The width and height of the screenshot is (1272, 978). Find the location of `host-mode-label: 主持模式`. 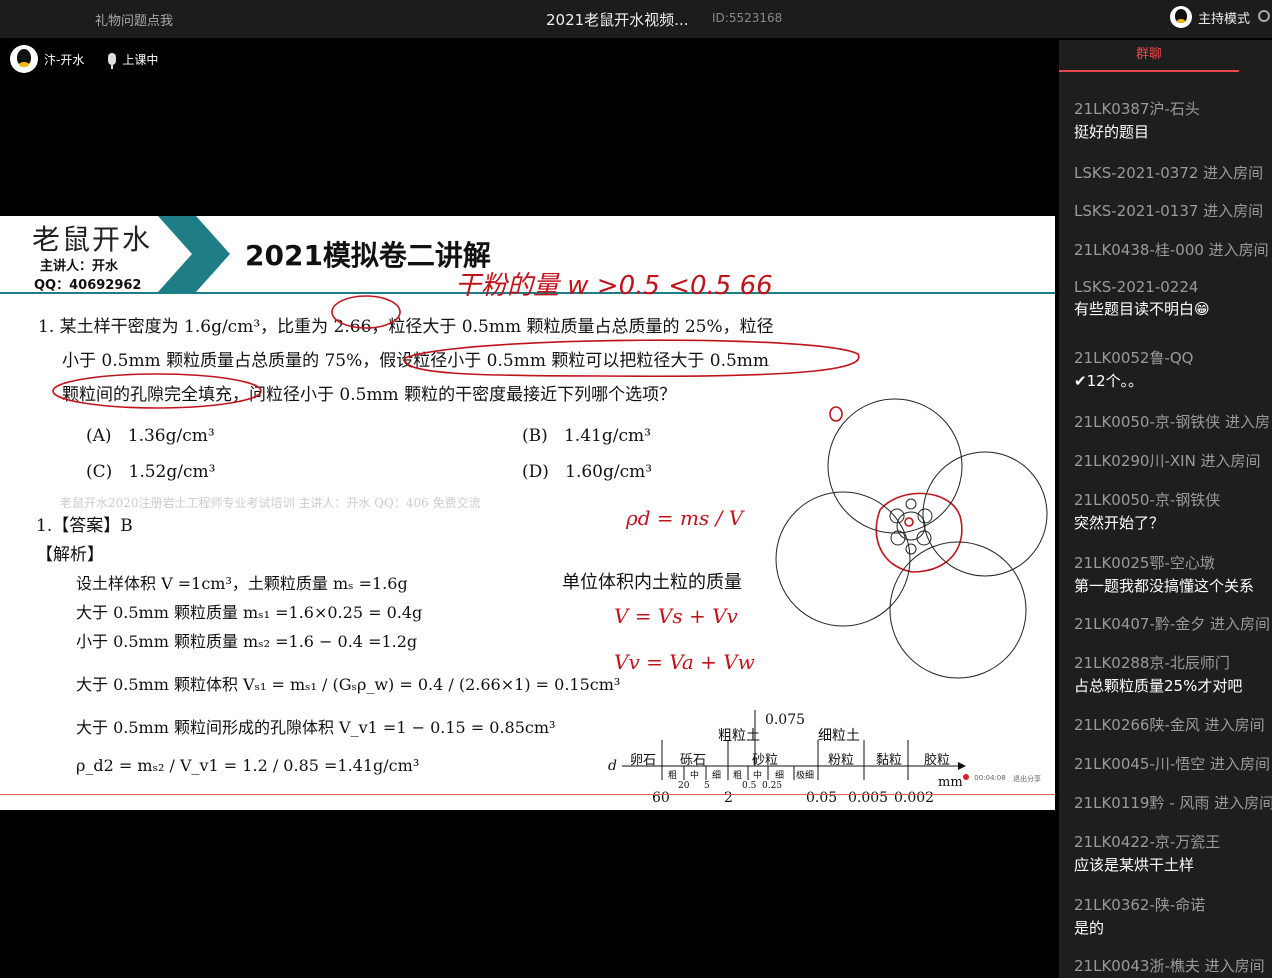

host-mode-label: 主持模式 is located at coordinates (1224, 19).